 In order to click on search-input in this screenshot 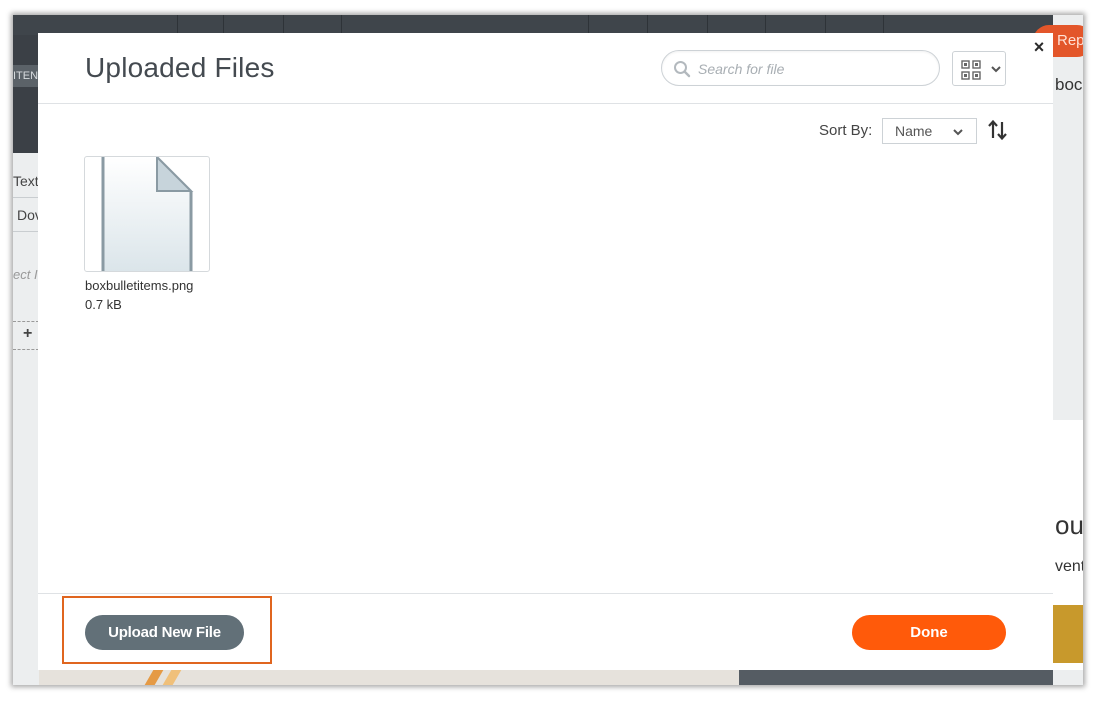, I will do `click(813, 69)`.